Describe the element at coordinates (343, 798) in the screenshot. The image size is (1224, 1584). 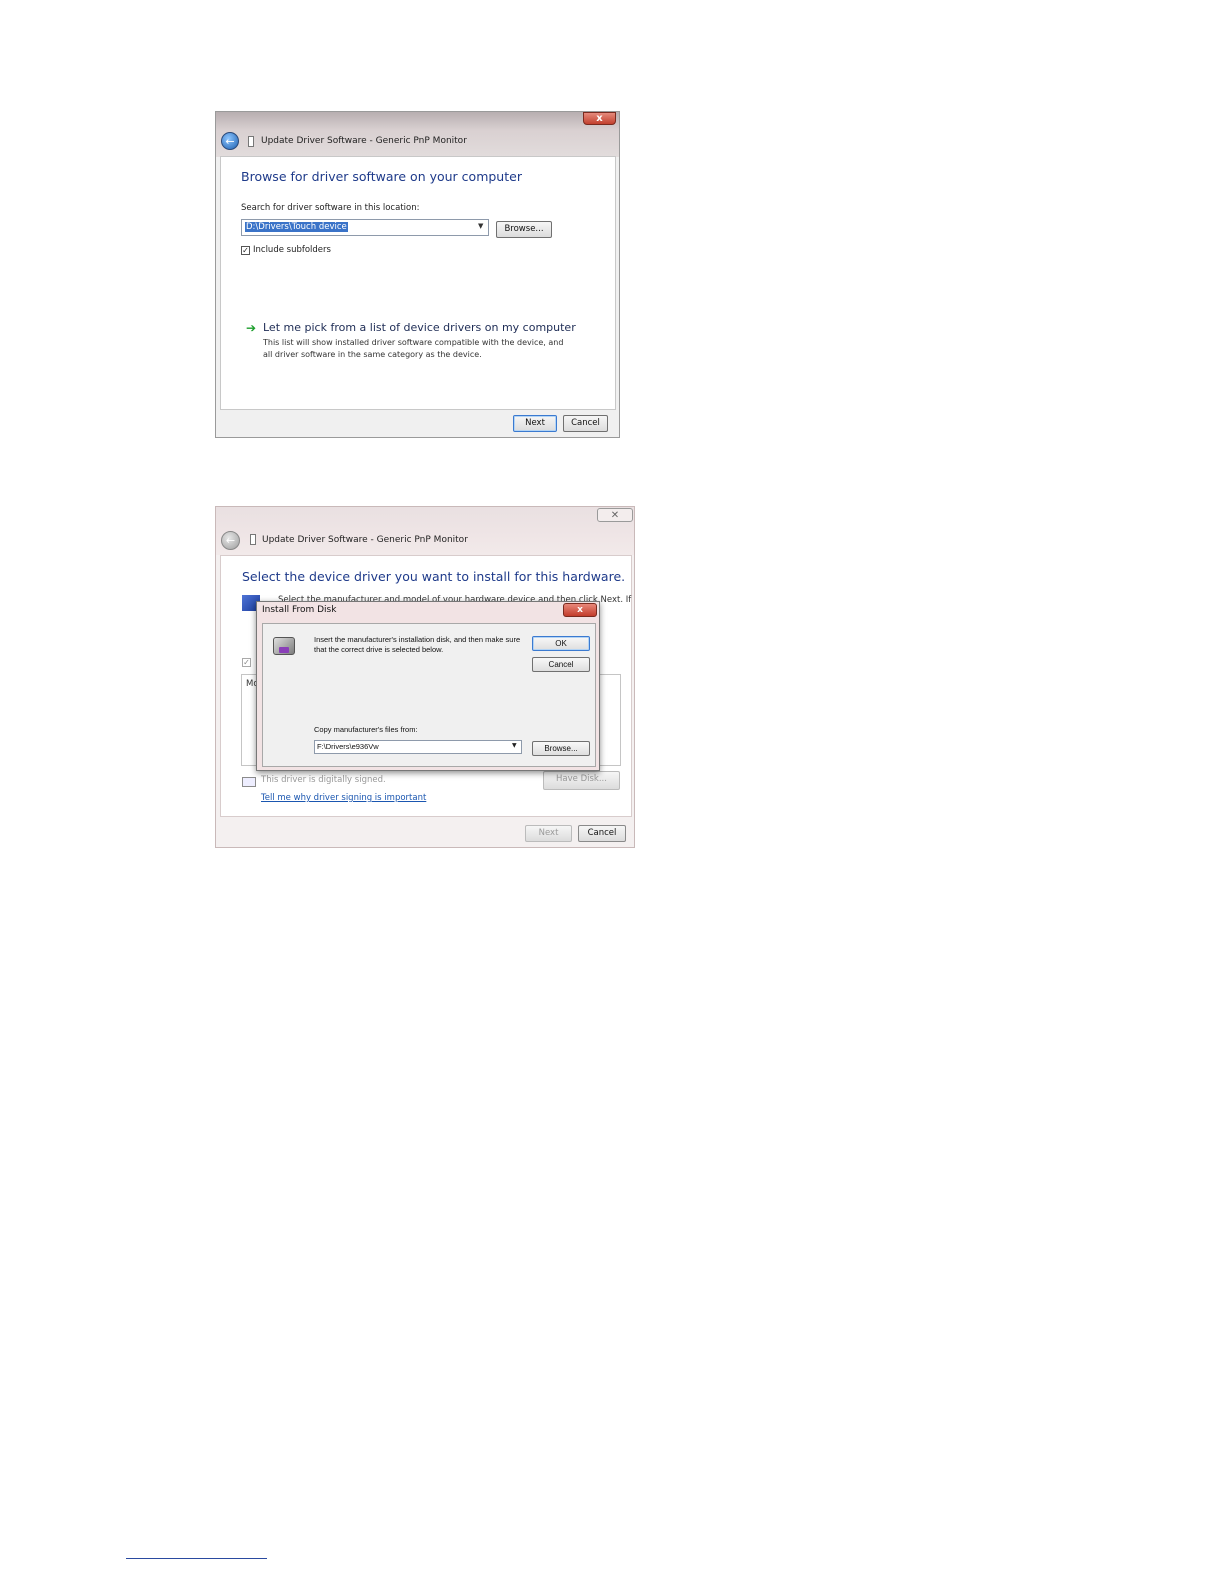
I see `driver-signing-link: Tell me why driver signing is important` at that location.